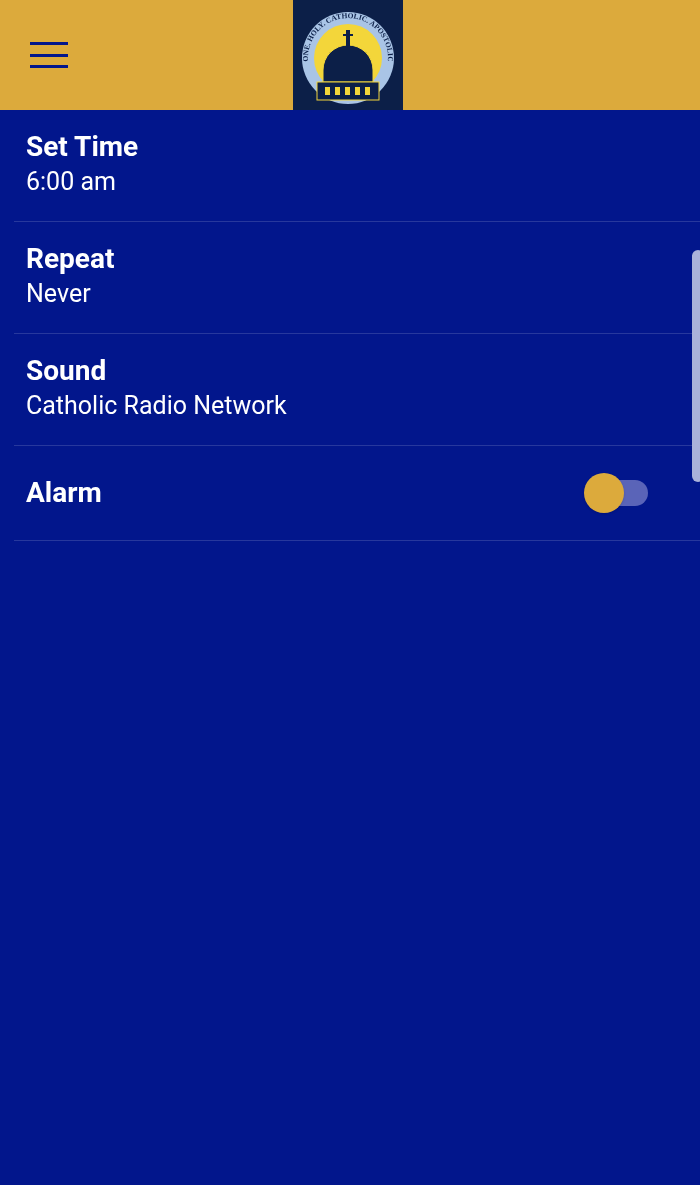 This screenshot has width=700, height=1185. Describe the element at coordinates (71, 259) in the screenshot. I see `setting-title: Repeat` at that location.